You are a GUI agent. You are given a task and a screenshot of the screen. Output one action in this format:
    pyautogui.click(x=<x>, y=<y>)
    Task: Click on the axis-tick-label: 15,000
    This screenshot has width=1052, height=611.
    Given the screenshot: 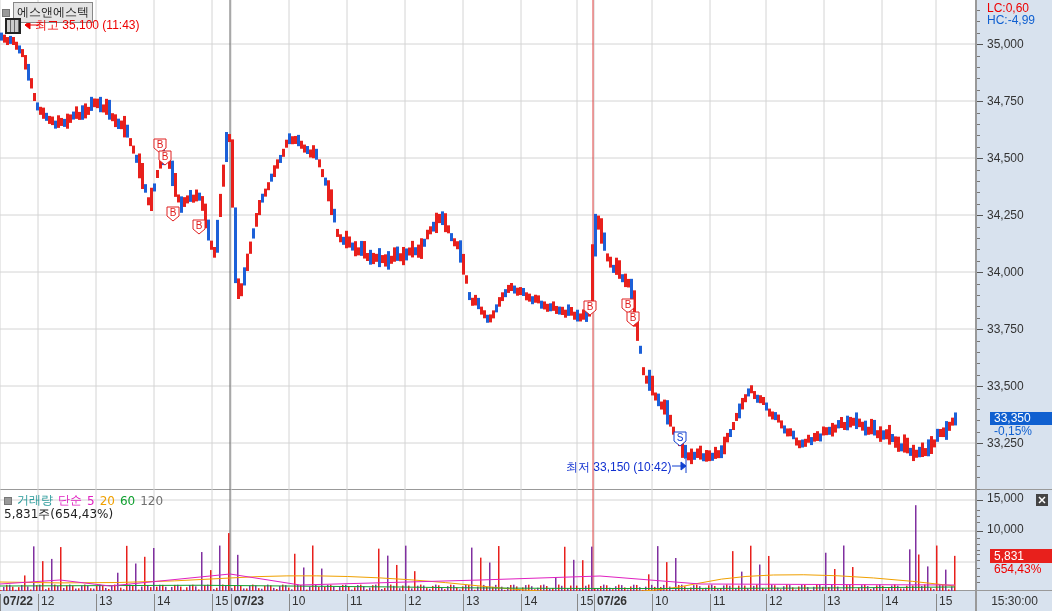 What is the action you would take?
    pyautogui.click(x=1005, y=498)
    